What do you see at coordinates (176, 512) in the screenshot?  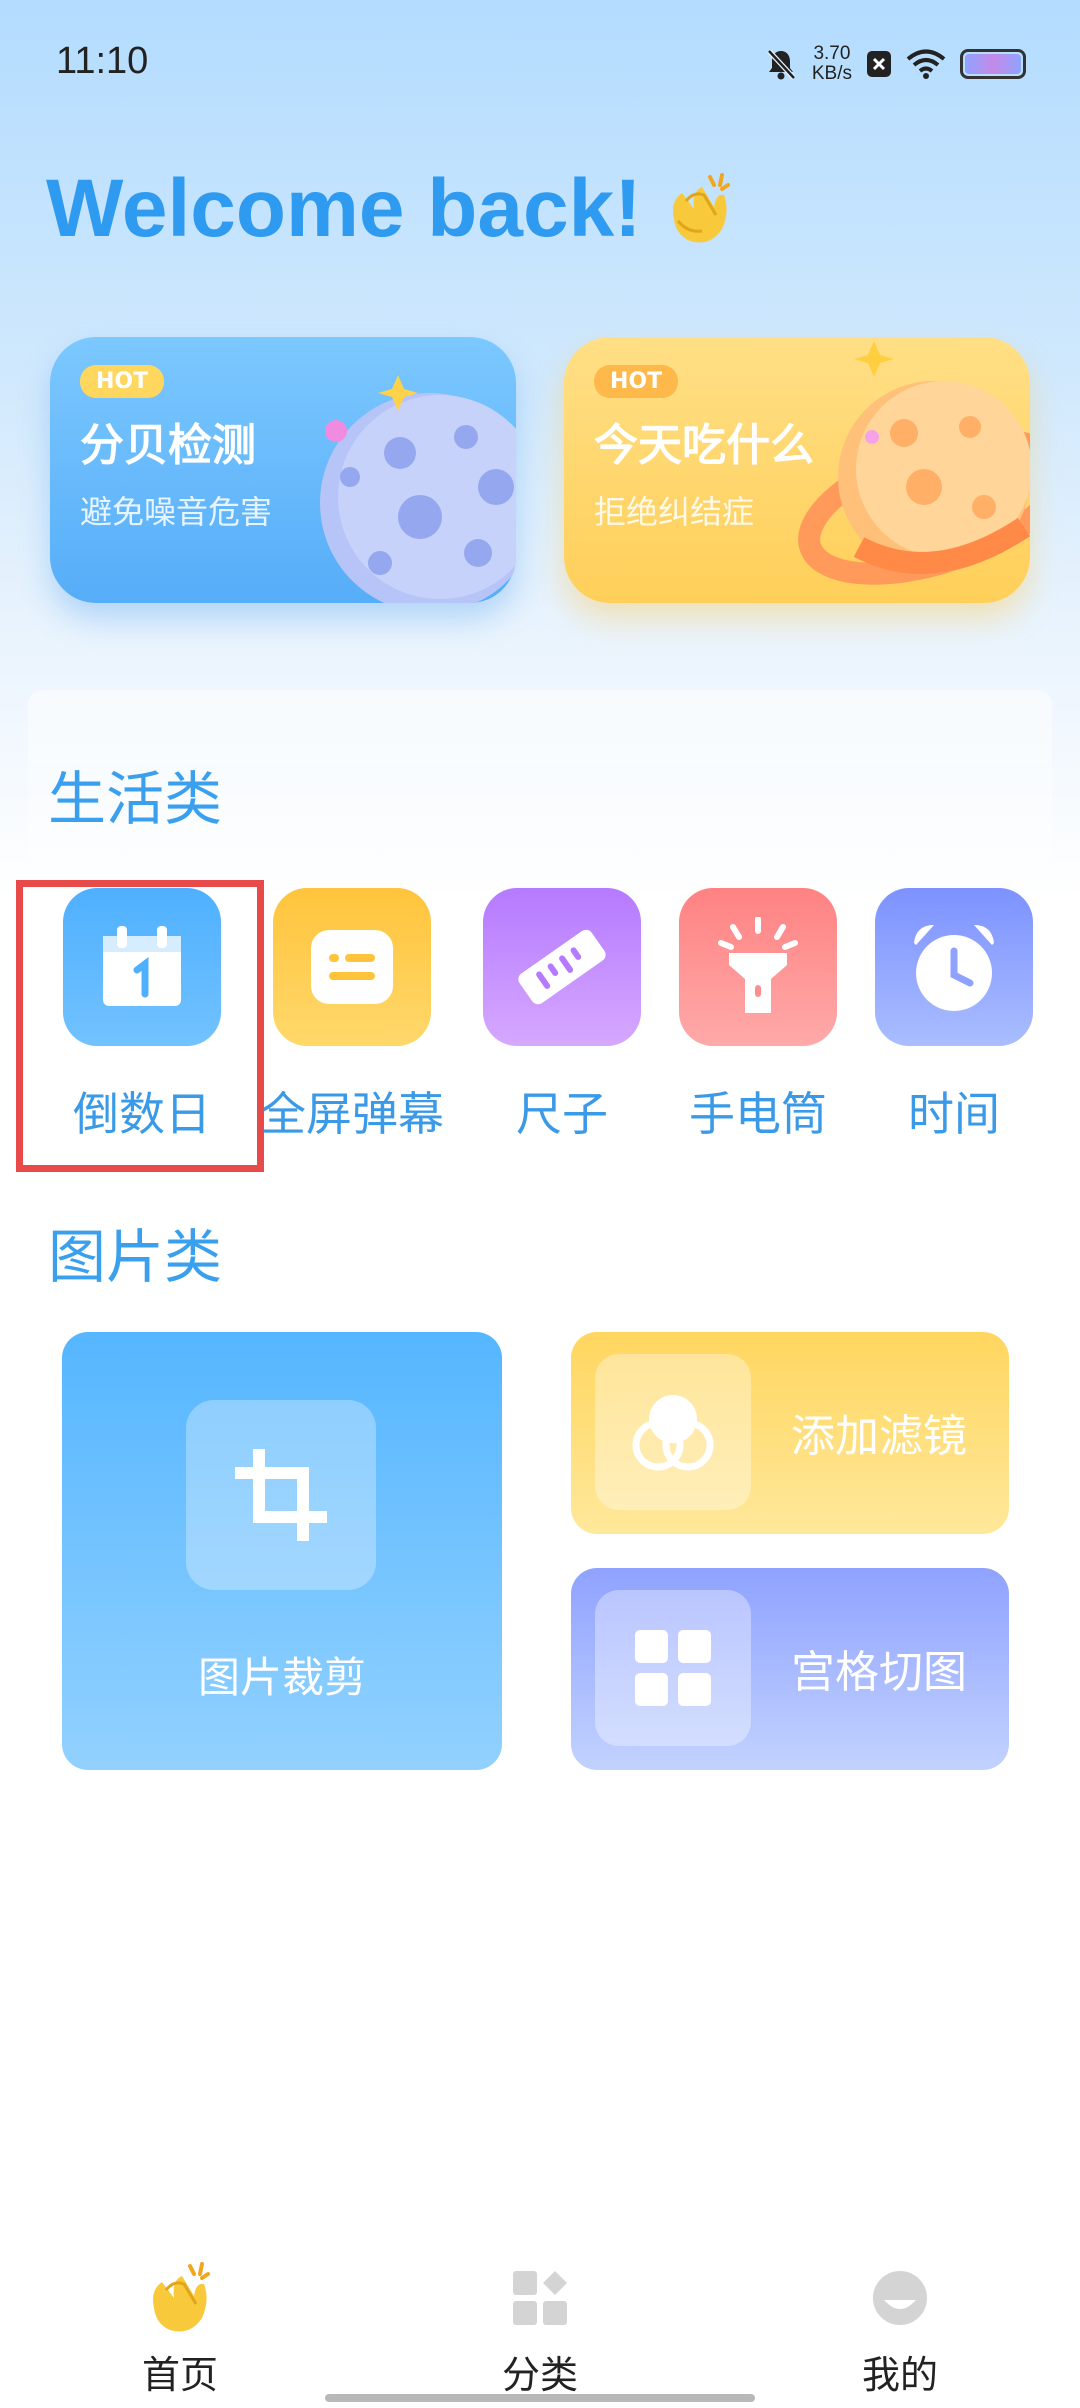 I see `hot-card-subtitle: 避免噪音危害` at bounding box center [176, 512].